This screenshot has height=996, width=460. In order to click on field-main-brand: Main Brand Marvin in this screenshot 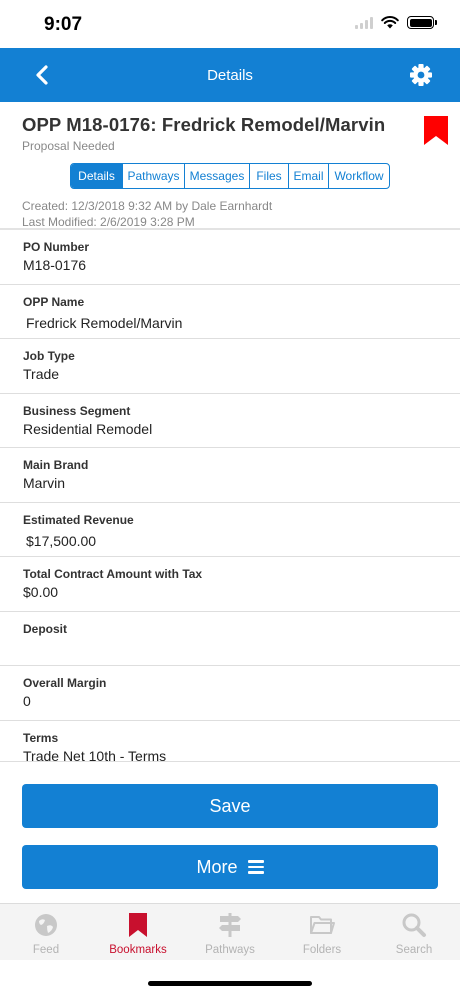, I will do `click(230, 475)`.